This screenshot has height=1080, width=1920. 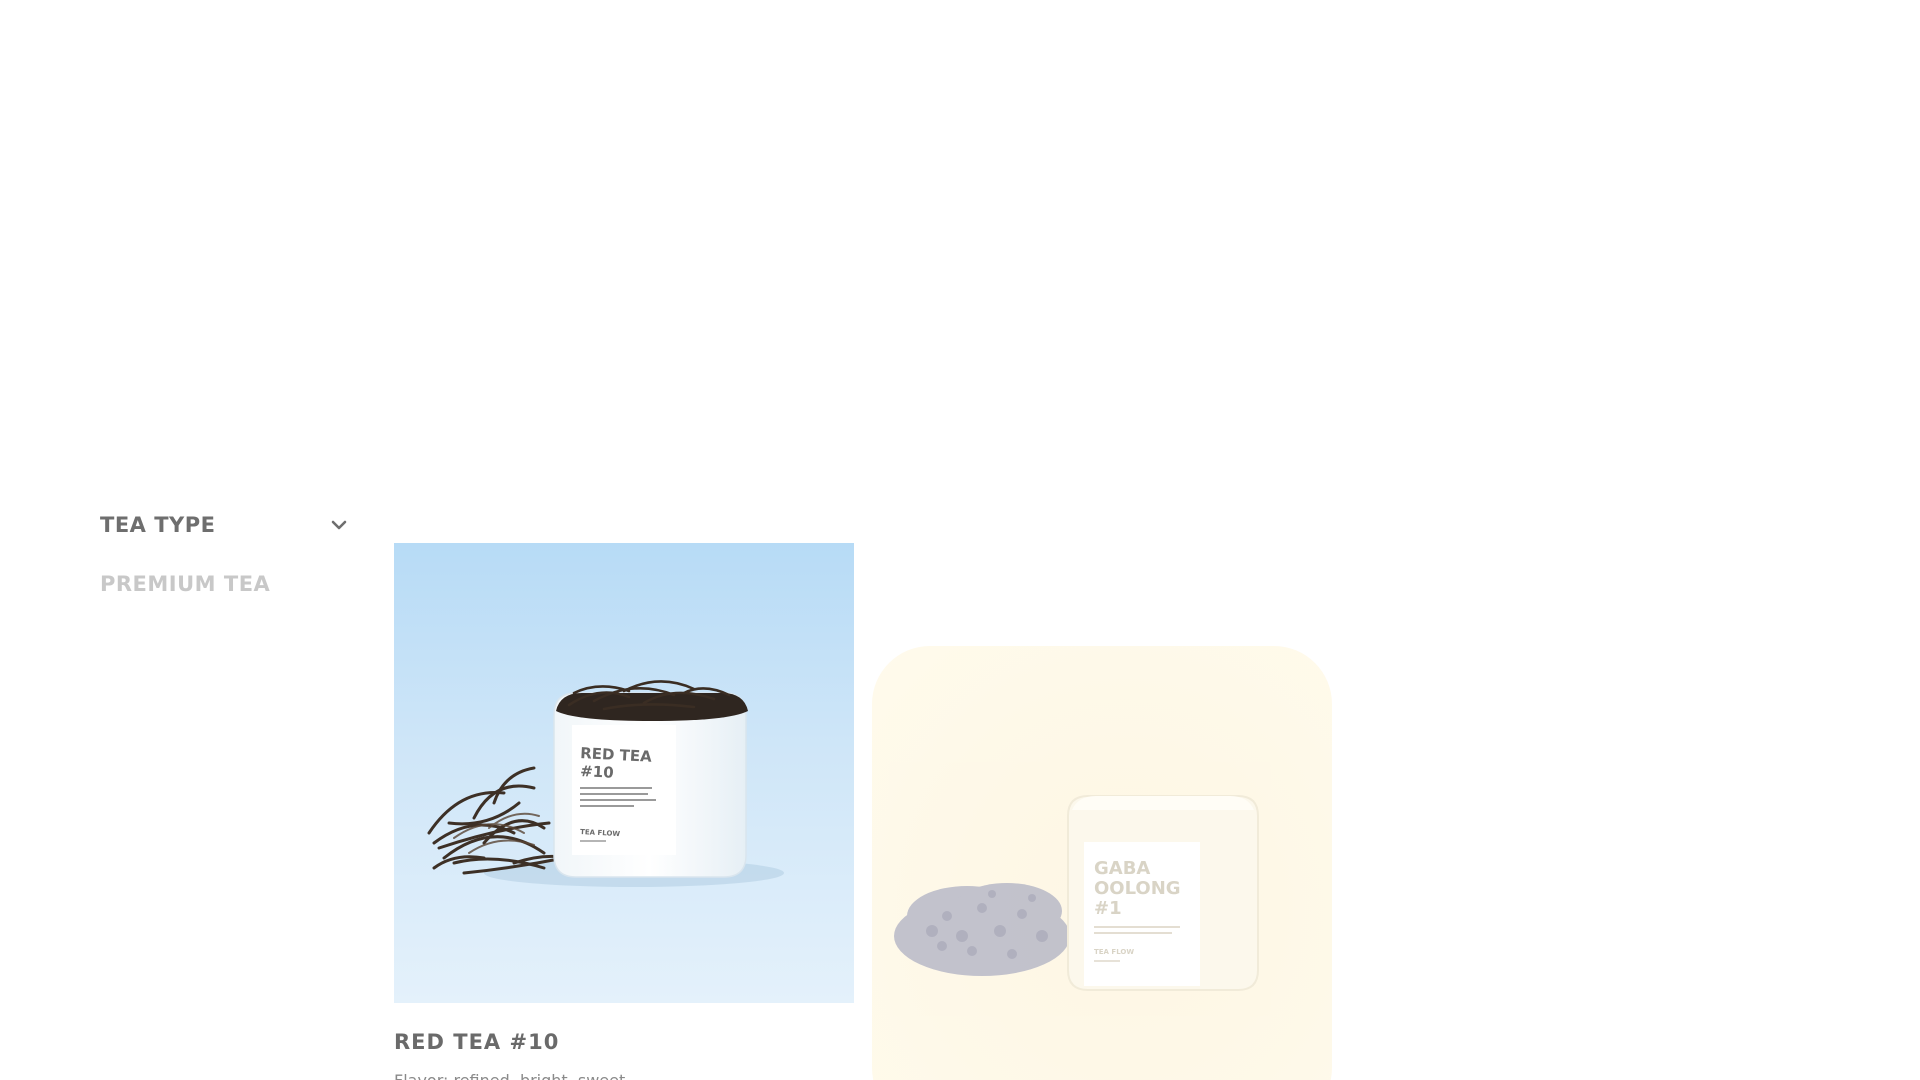 I want to click on svg-text: GABA, so click(x=1122, y=868).